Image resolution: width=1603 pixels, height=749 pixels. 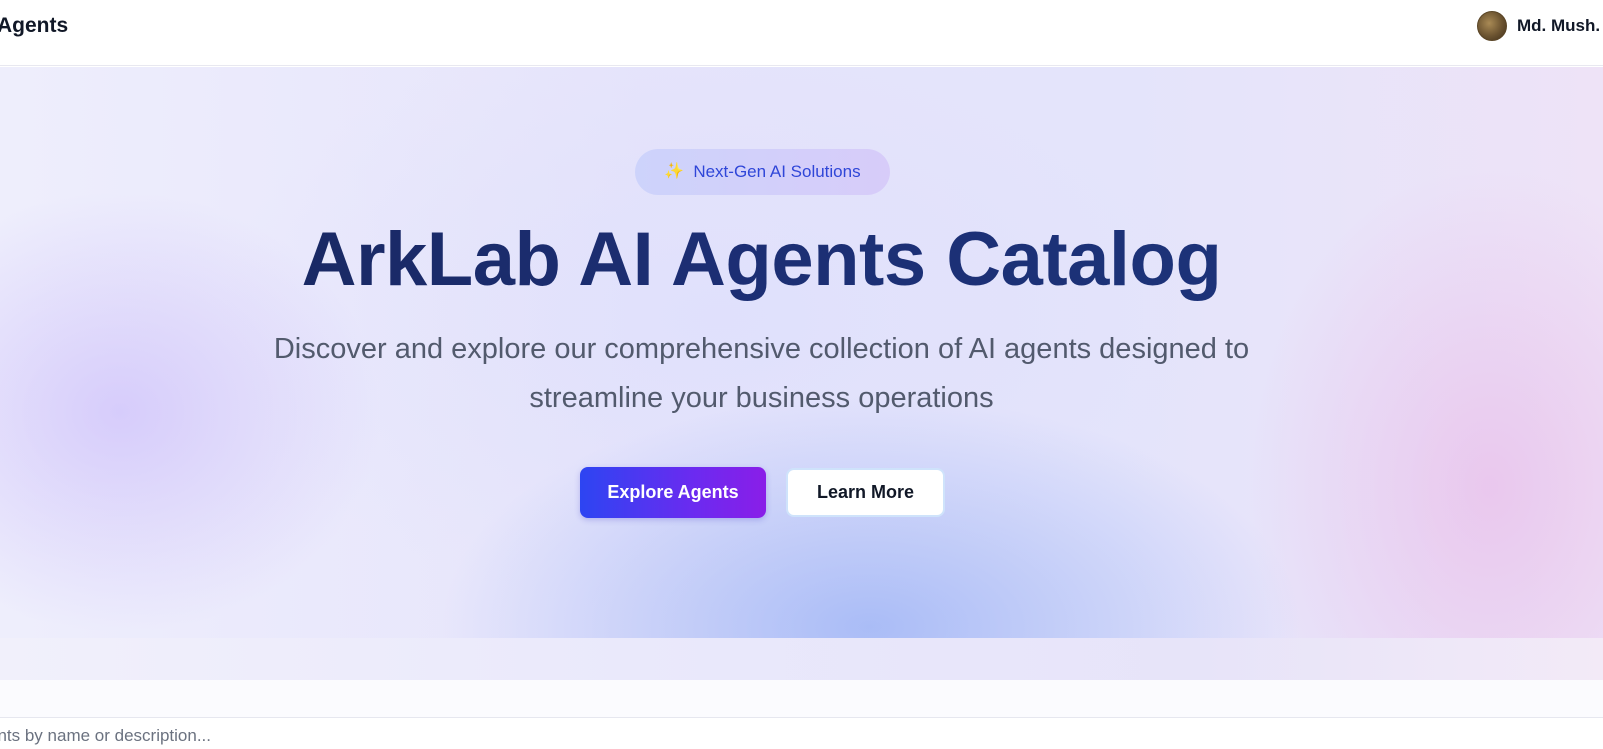 What do you see at coordinates (801, 33) in the screenshot?
I see `top-navbar: Agents Md. Mush.` at bounding box center [801, 33].